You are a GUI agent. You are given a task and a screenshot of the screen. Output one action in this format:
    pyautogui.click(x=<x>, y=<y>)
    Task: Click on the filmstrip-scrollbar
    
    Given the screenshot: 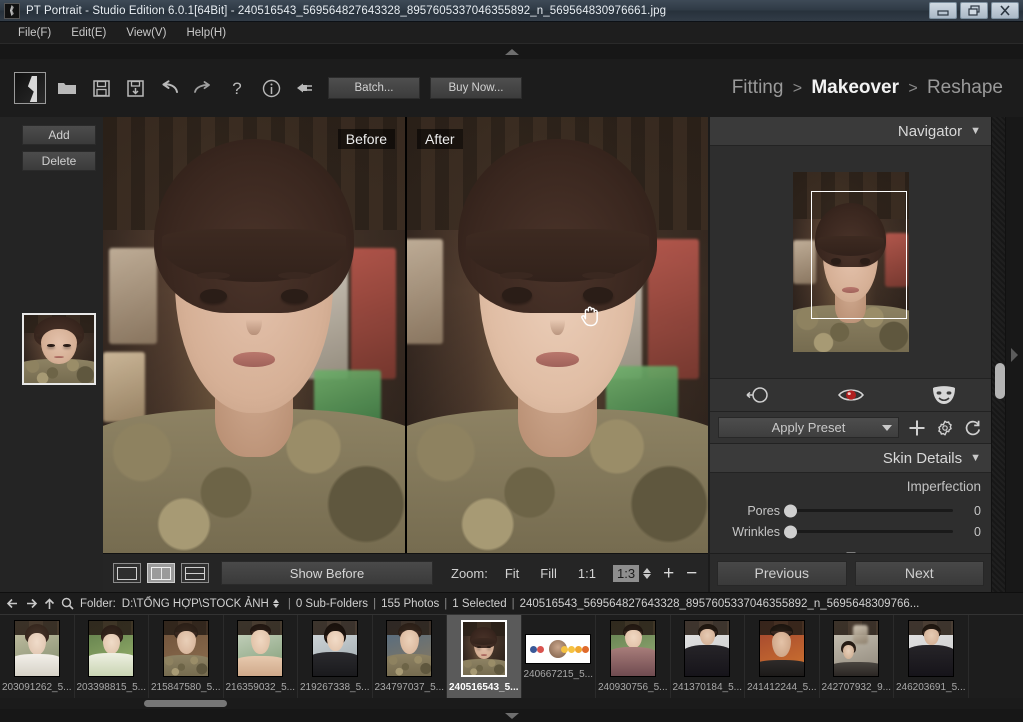 What is the action you would take?
    pyautogui.click(x=511, y=703)
    